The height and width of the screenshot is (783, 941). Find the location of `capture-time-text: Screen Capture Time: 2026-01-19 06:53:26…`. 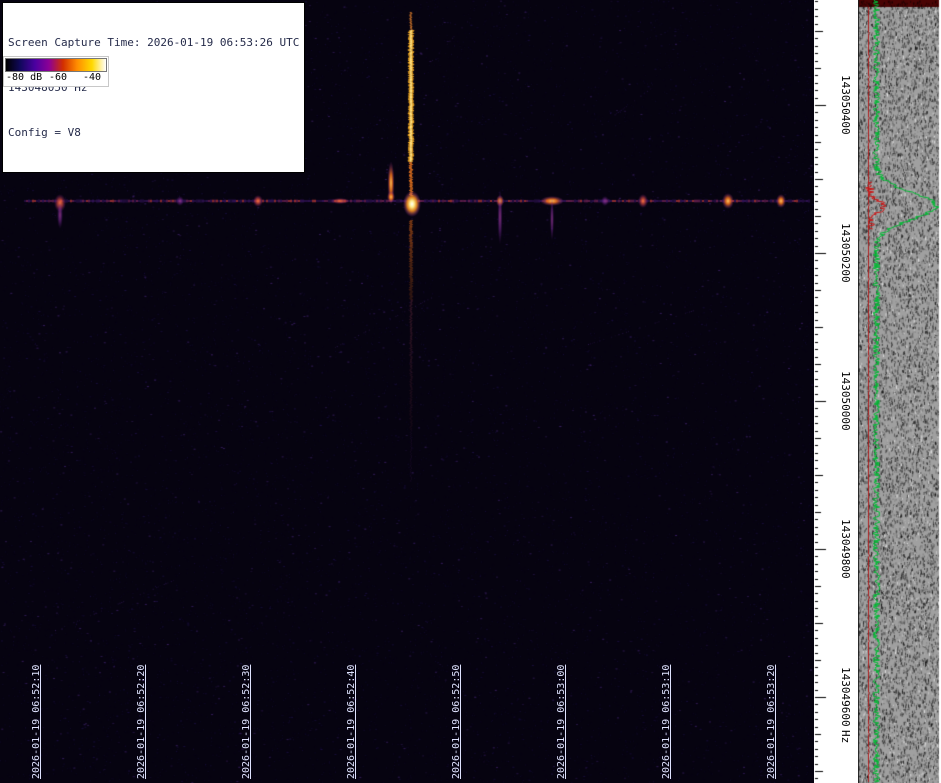

capture-time-text: Screen Capture Time: 2026-01-19 06:53:26… is located at coordinates (154, 42).